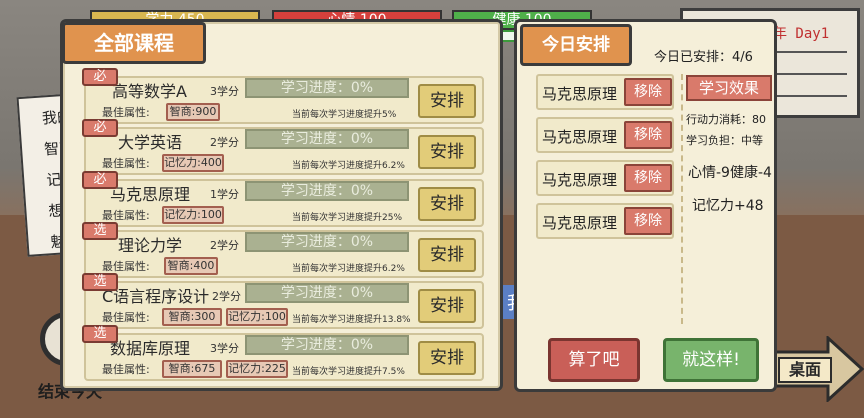 This screenshot has width=864, height=418. Describe the element at coordinates (805, 370) in the screenshot. I see `desktop-label: 桌面` at that location.